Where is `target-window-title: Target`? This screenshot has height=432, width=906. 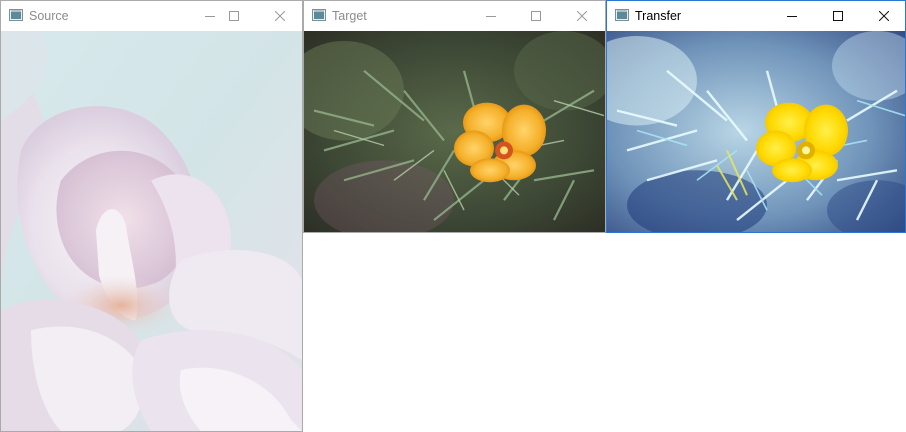 target-window-title: Target is located at coordinates (349, 16).